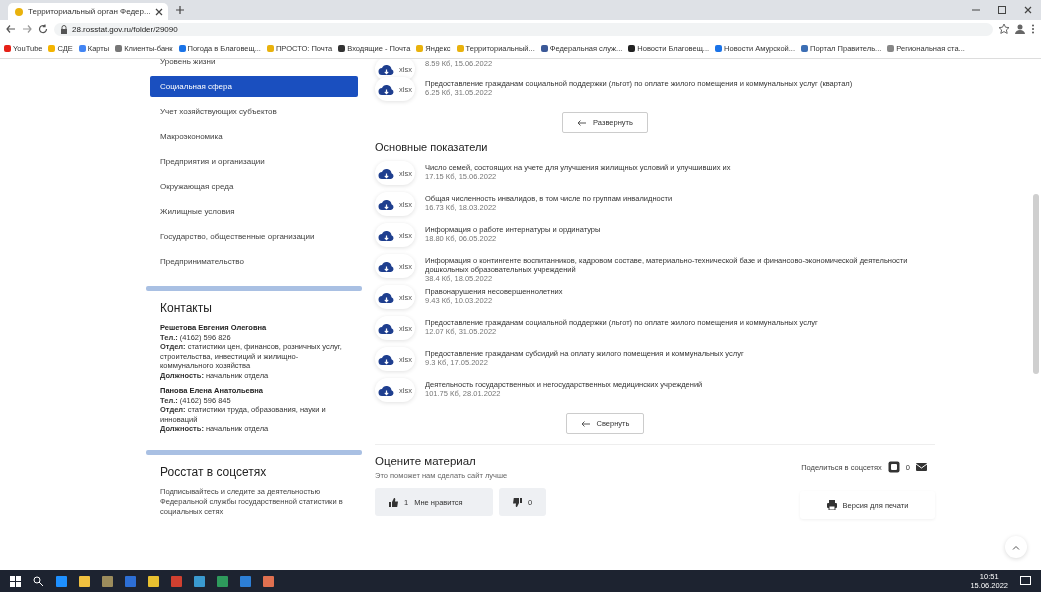 Image resolution: width=1041 pixels, height=592 pixels. Describe the element at coordinates (1036, 284) in the screenshot. I see `scrollbar` at that location.